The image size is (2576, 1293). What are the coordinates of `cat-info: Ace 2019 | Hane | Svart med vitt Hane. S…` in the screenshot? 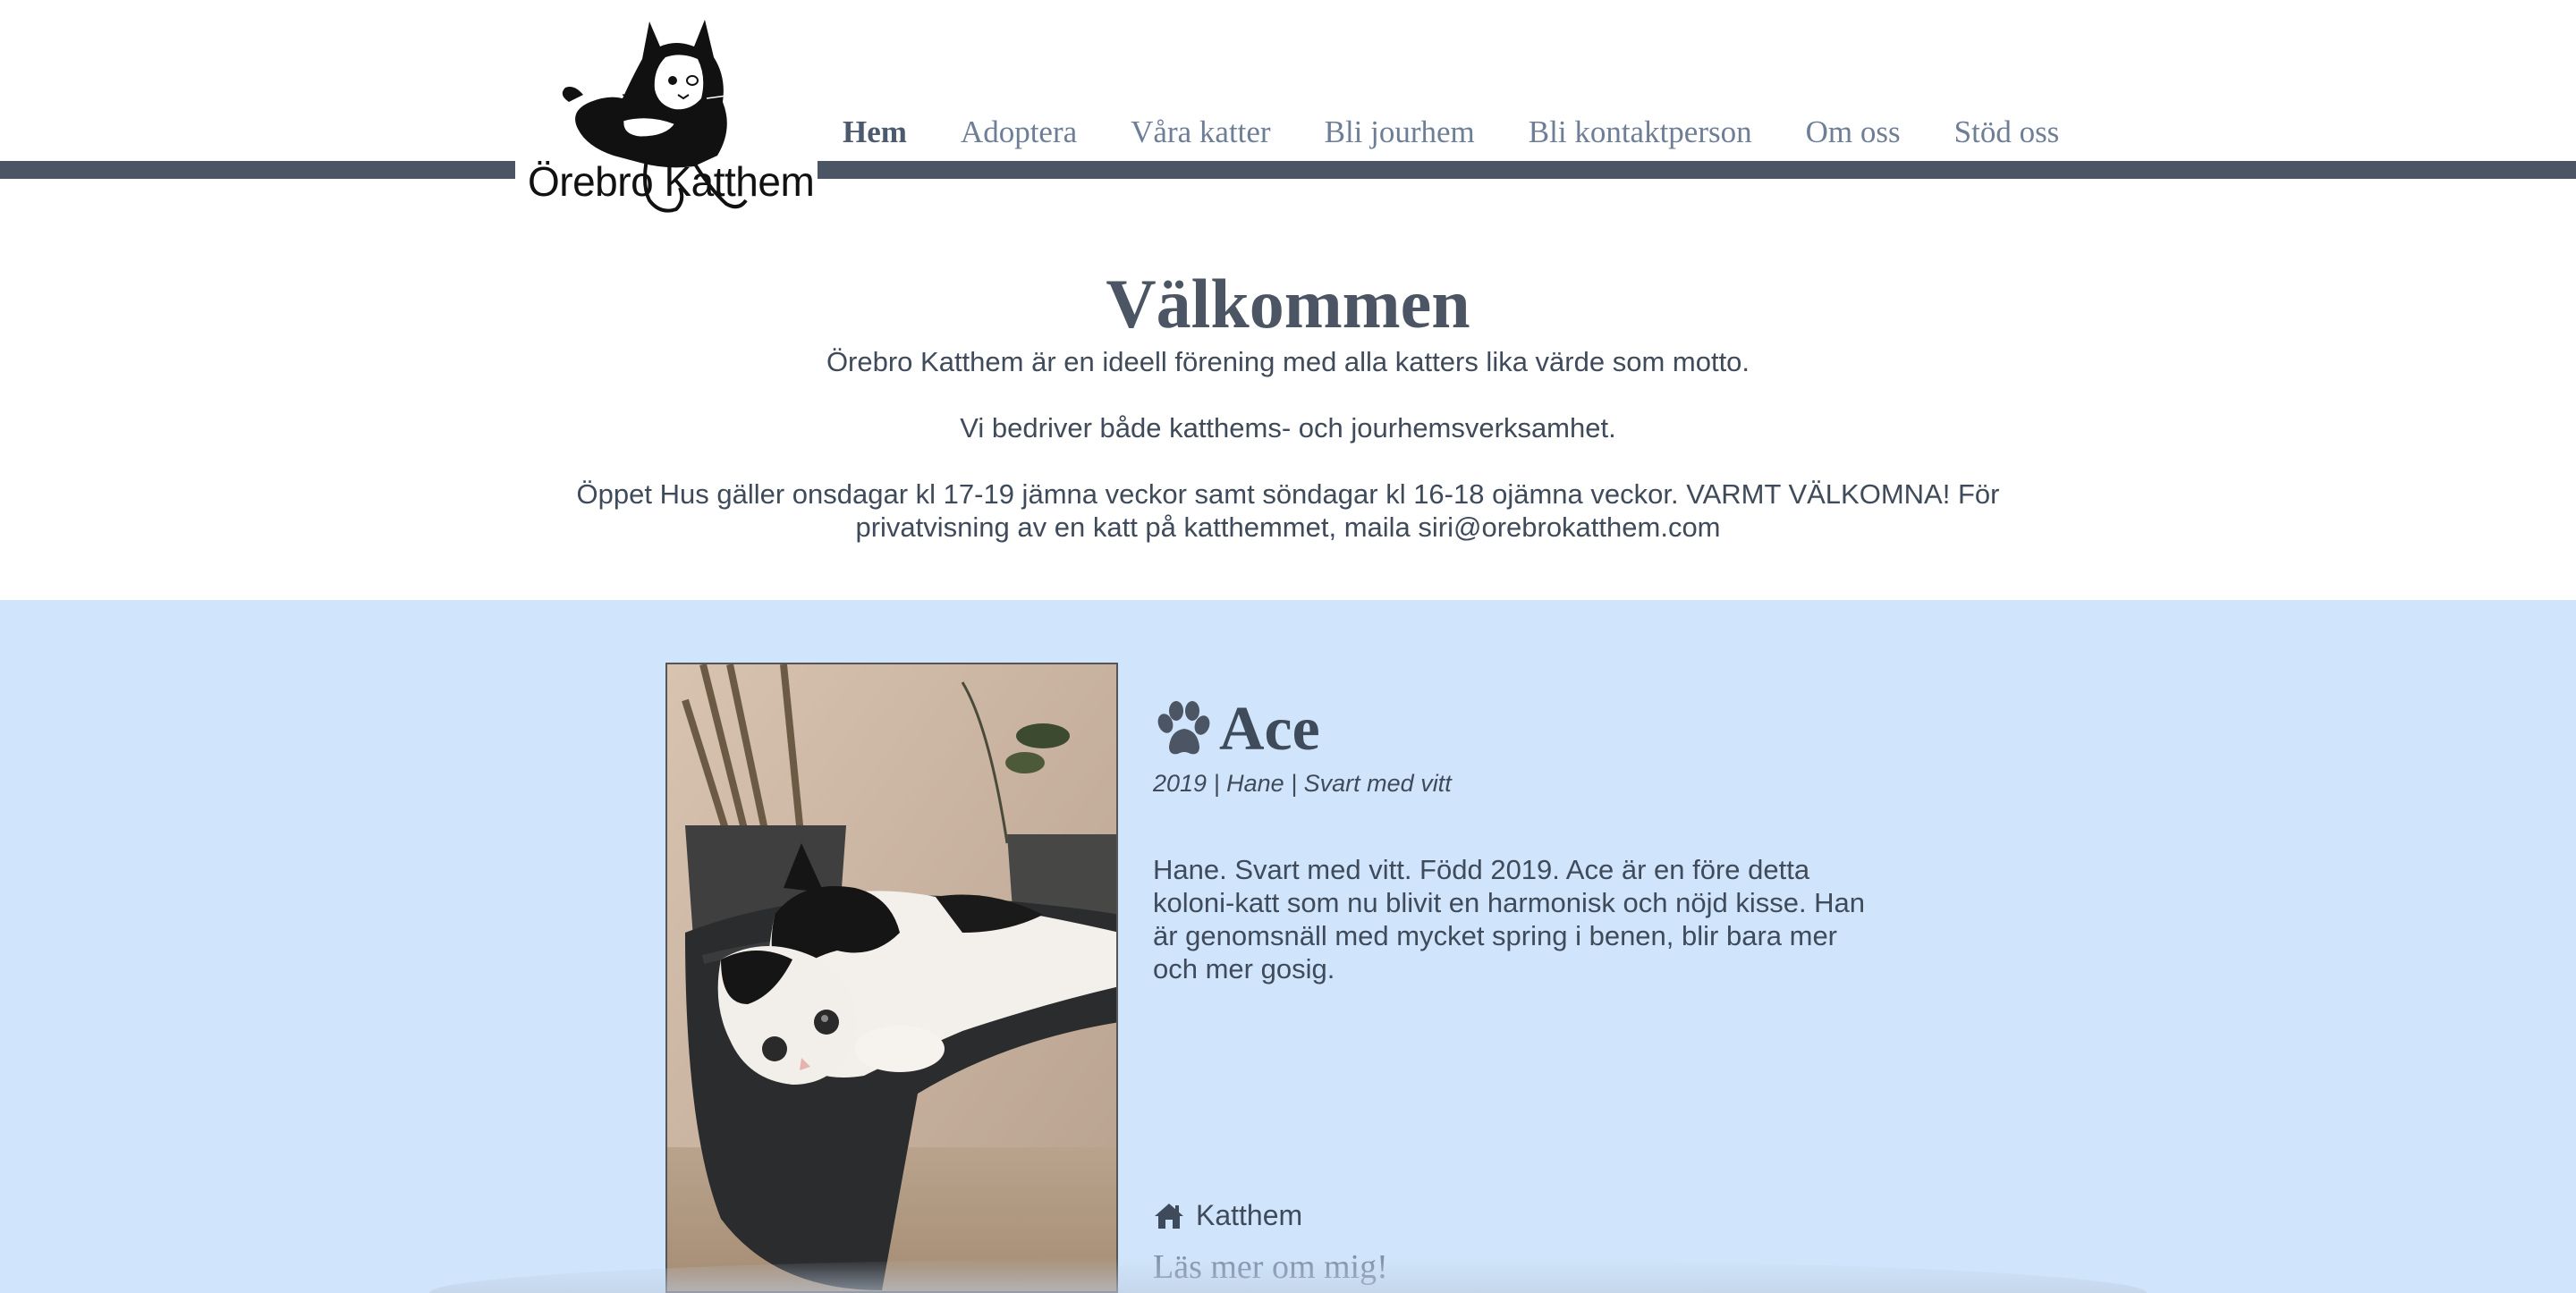 It's located at (1519, 988).